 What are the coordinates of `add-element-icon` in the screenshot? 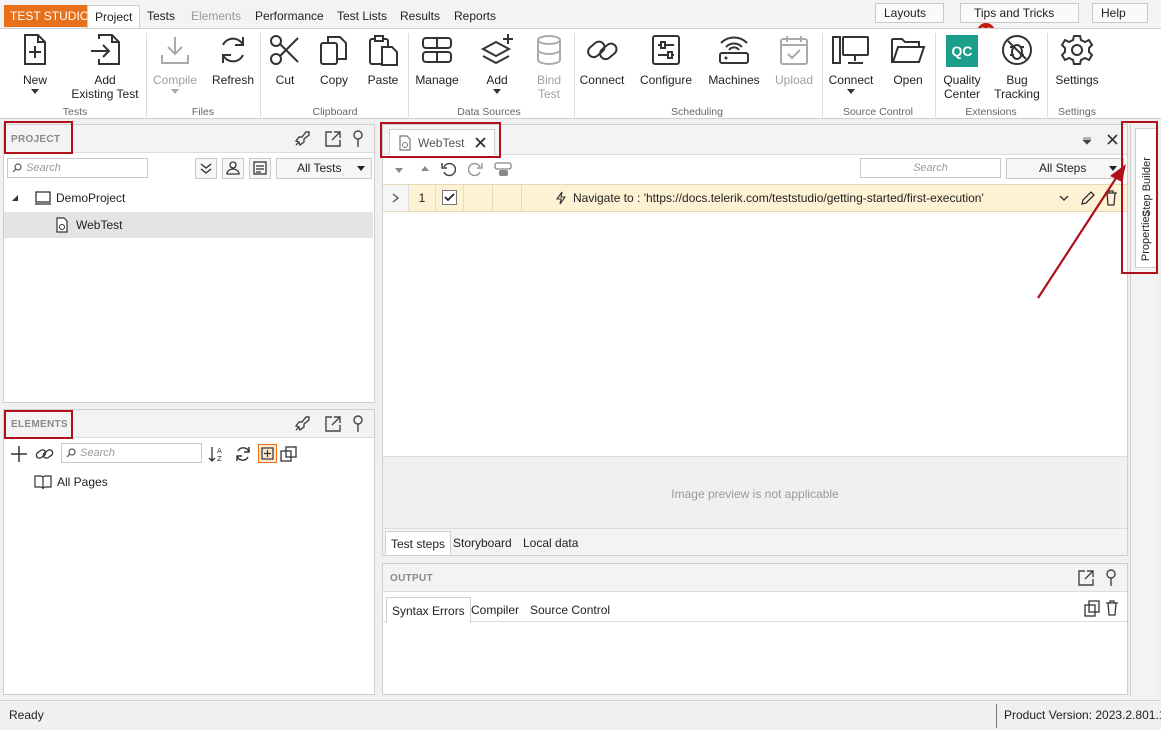 It's located at (19, 454).